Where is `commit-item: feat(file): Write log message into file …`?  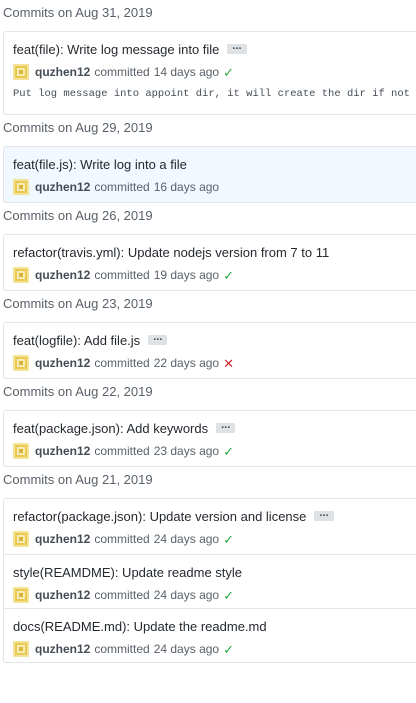
commit-item: feat(file): Write log message into file … is located at coordinates (210, 73).